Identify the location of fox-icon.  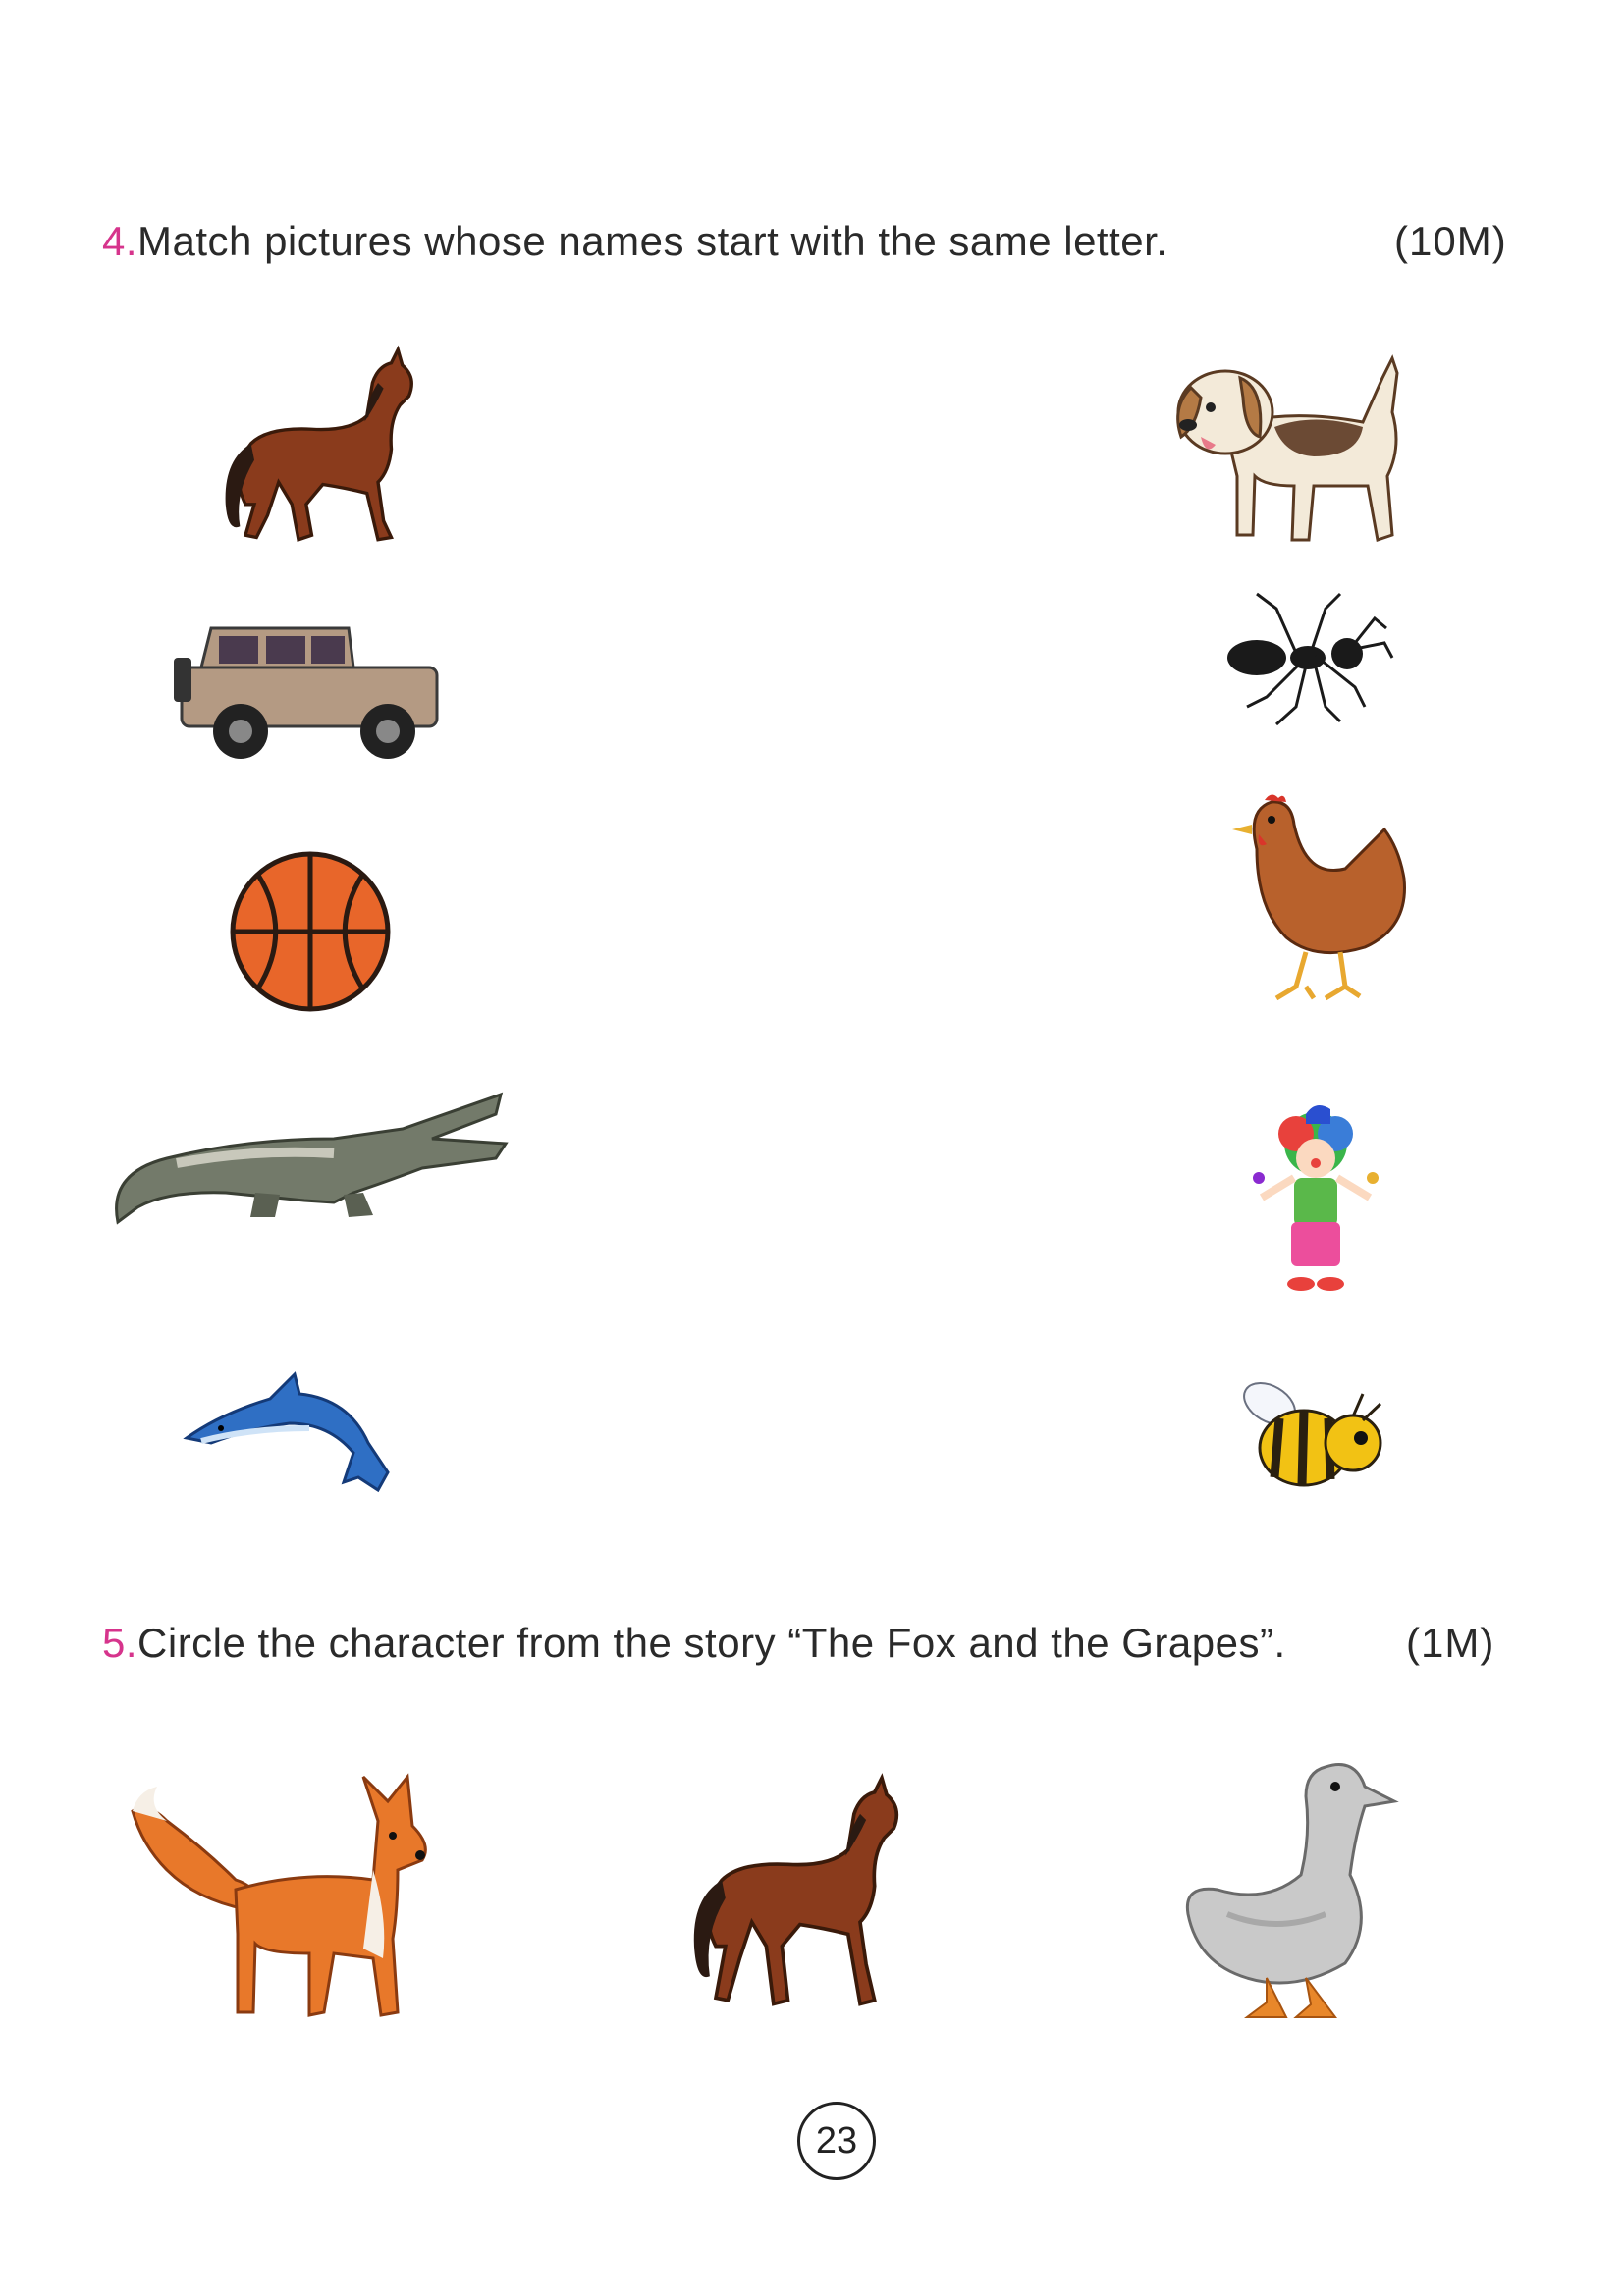
(290, 1892).